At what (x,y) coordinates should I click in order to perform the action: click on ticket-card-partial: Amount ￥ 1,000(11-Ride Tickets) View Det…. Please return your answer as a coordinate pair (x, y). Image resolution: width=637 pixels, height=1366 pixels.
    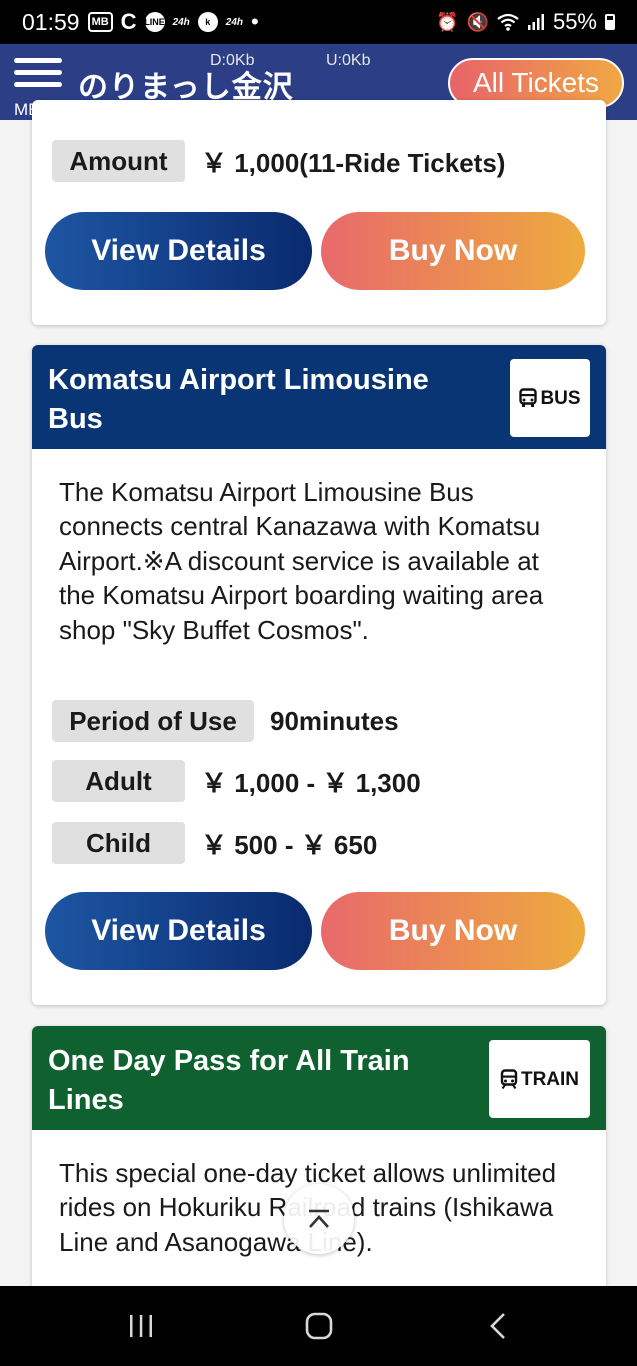
    Looking at the image, I should click on (319, 212).